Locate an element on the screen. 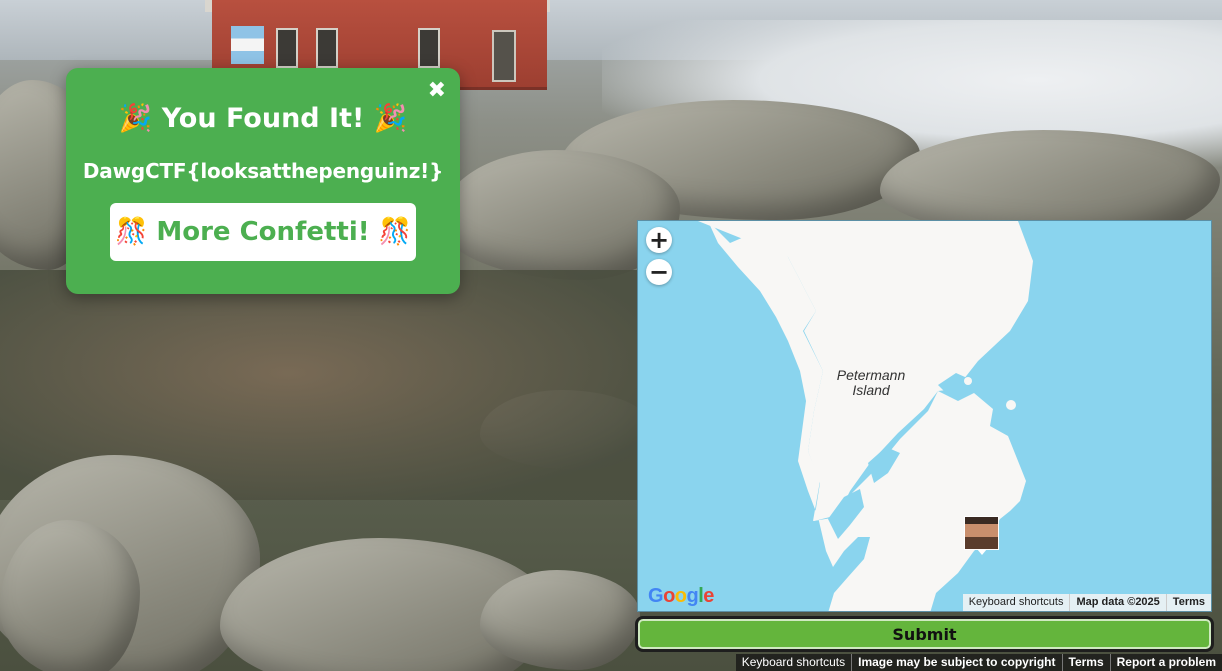 The height and width of the screenshot is (671, 1222). map-attribution: Keyboard shortcuts Map data ©2025 Terms is located at coordinates (1086, 602).